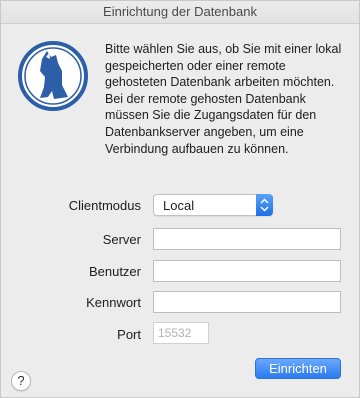 The image size is (360, 398). What do you see at coordinates (247, 239) in the screenshot?
I see `server-input` at bounding box center [247, 239].